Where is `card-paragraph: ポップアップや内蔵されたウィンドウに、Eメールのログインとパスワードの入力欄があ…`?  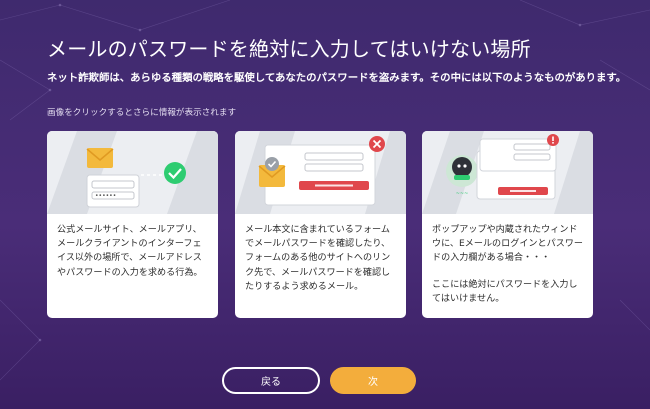
card-paragraph: ポップアップや内蔵されたウィンドウに、Eメールのログインとパスワードの入力欄があ… is located at coordinates (507, 244).